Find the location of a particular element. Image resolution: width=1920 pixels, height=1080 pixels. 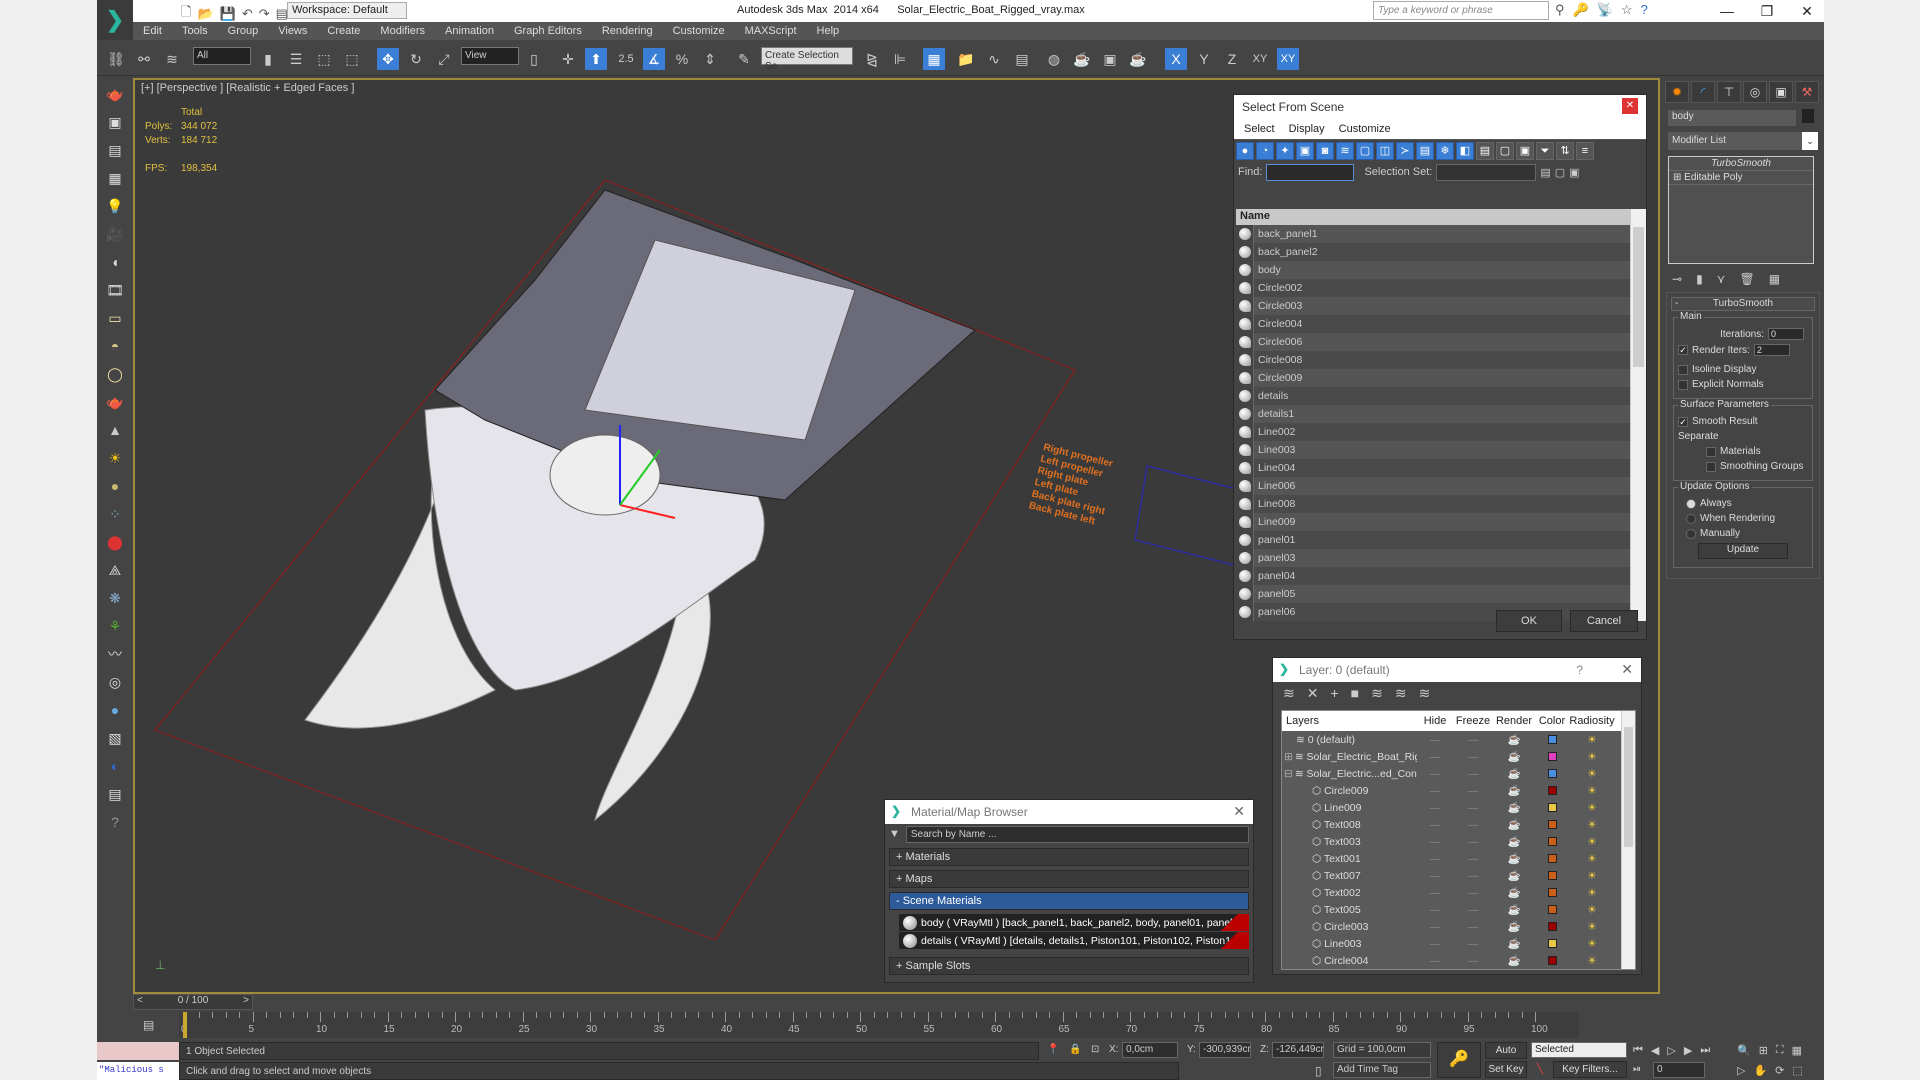

select-objects-in-layer-icon: ■ is located at coordinates (1355, 693).